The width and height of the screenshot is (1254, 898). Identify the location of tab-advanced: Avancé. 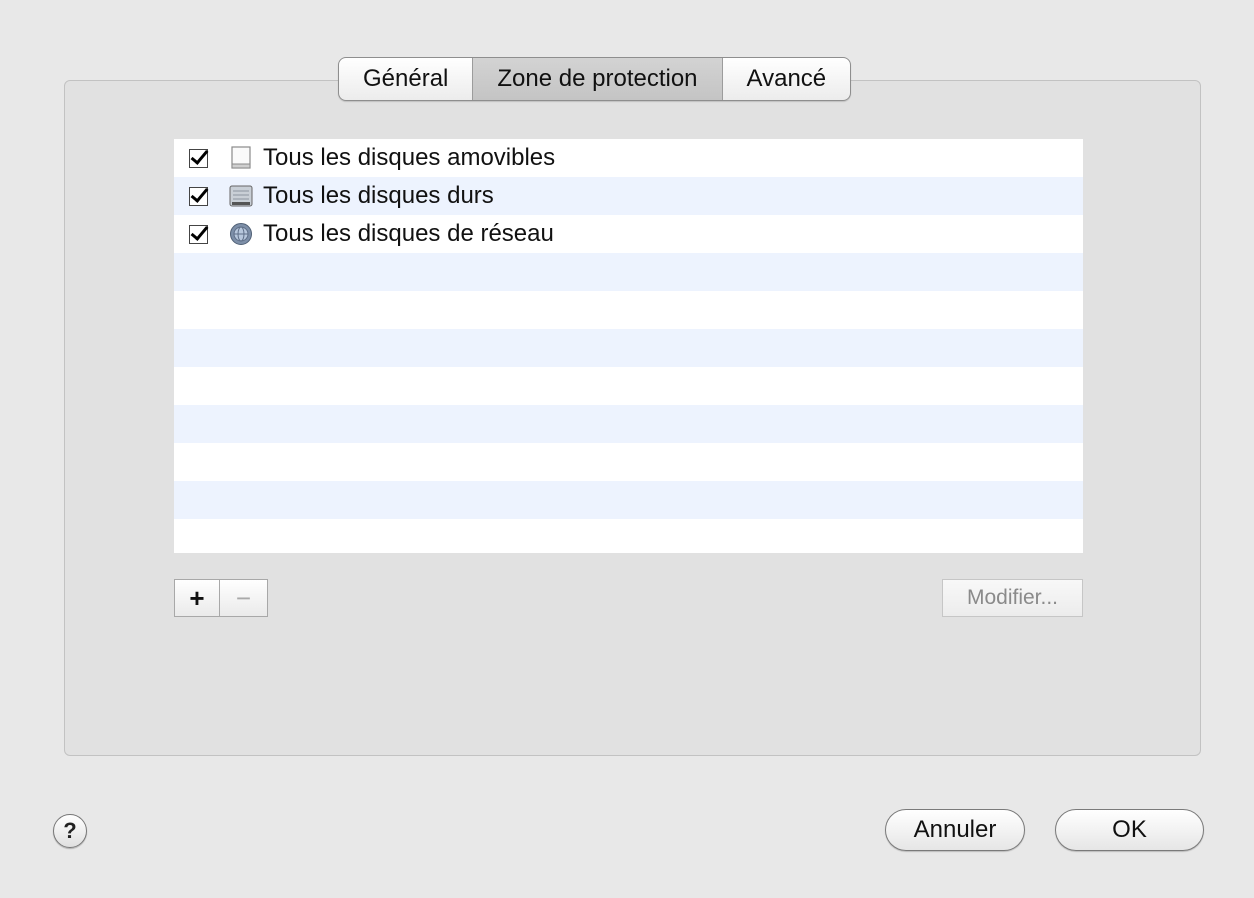
(786, 79).